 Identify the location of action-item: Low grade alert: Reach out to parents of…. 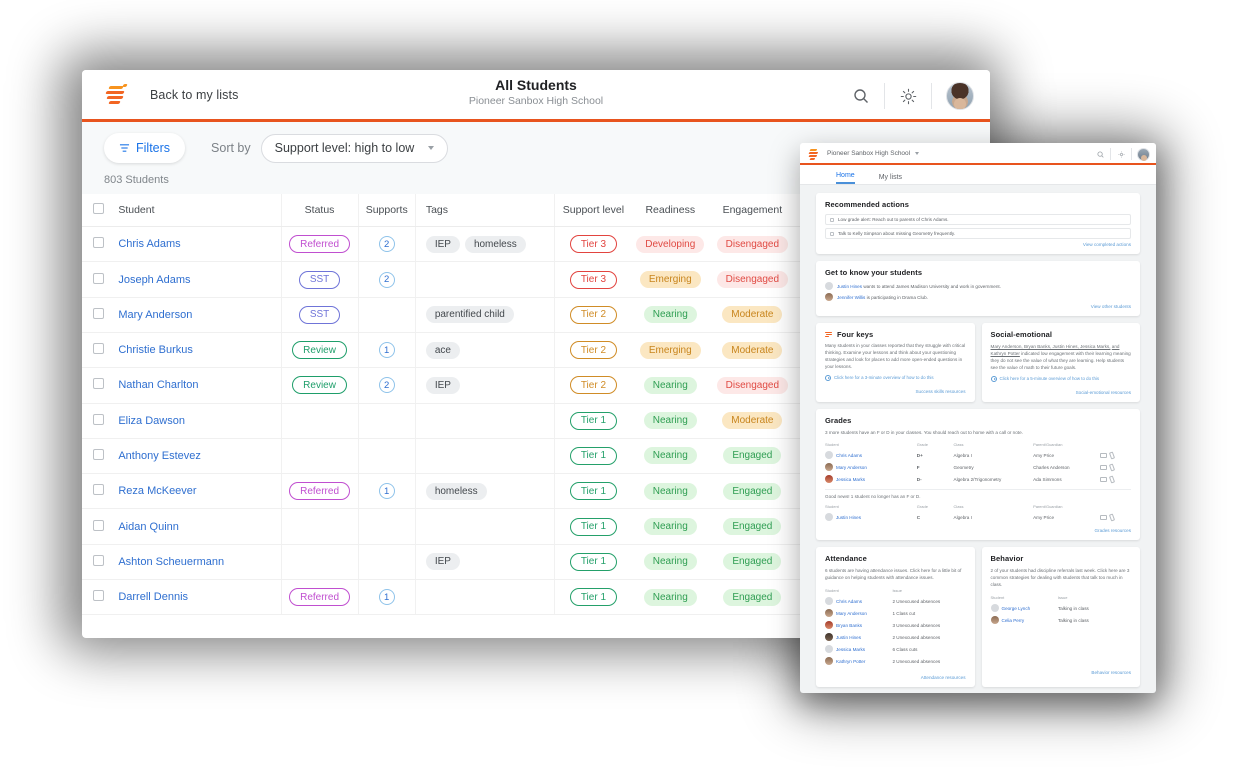
(978, 219).